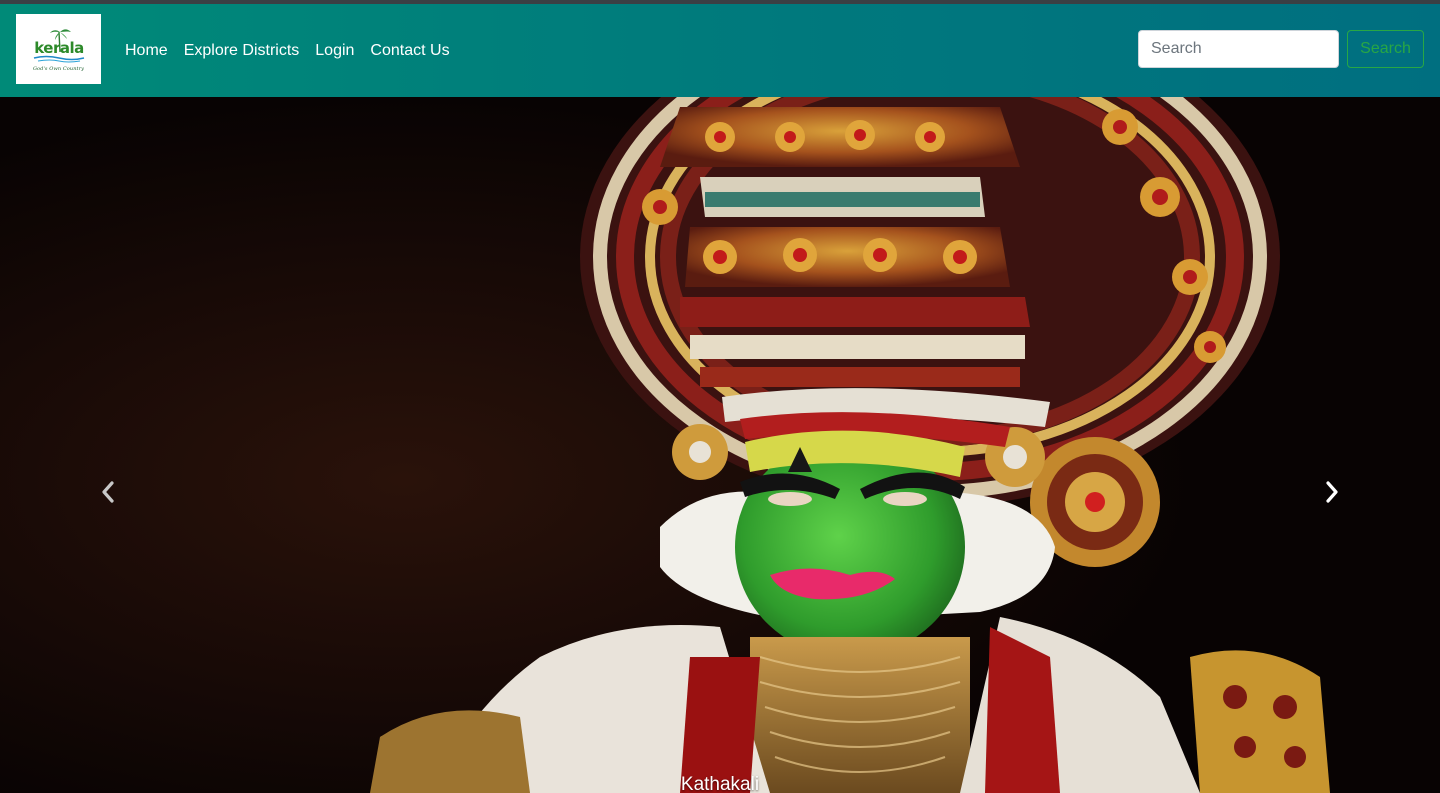 This screenshot has width=1440, height=793. Describe the element at coordinates (242, 50) in the screenshot. I see `nav-link-explore-districts: Explore Districts` at that location.